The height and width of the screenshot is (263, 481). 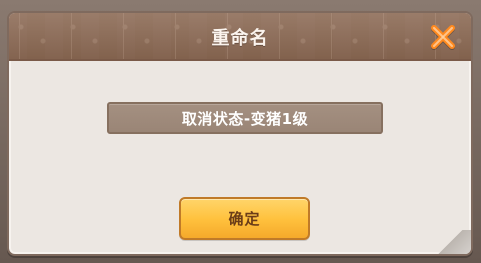 I want to click on status-text-box: 取消状态-变猪1级, so click(x=245, y=118).